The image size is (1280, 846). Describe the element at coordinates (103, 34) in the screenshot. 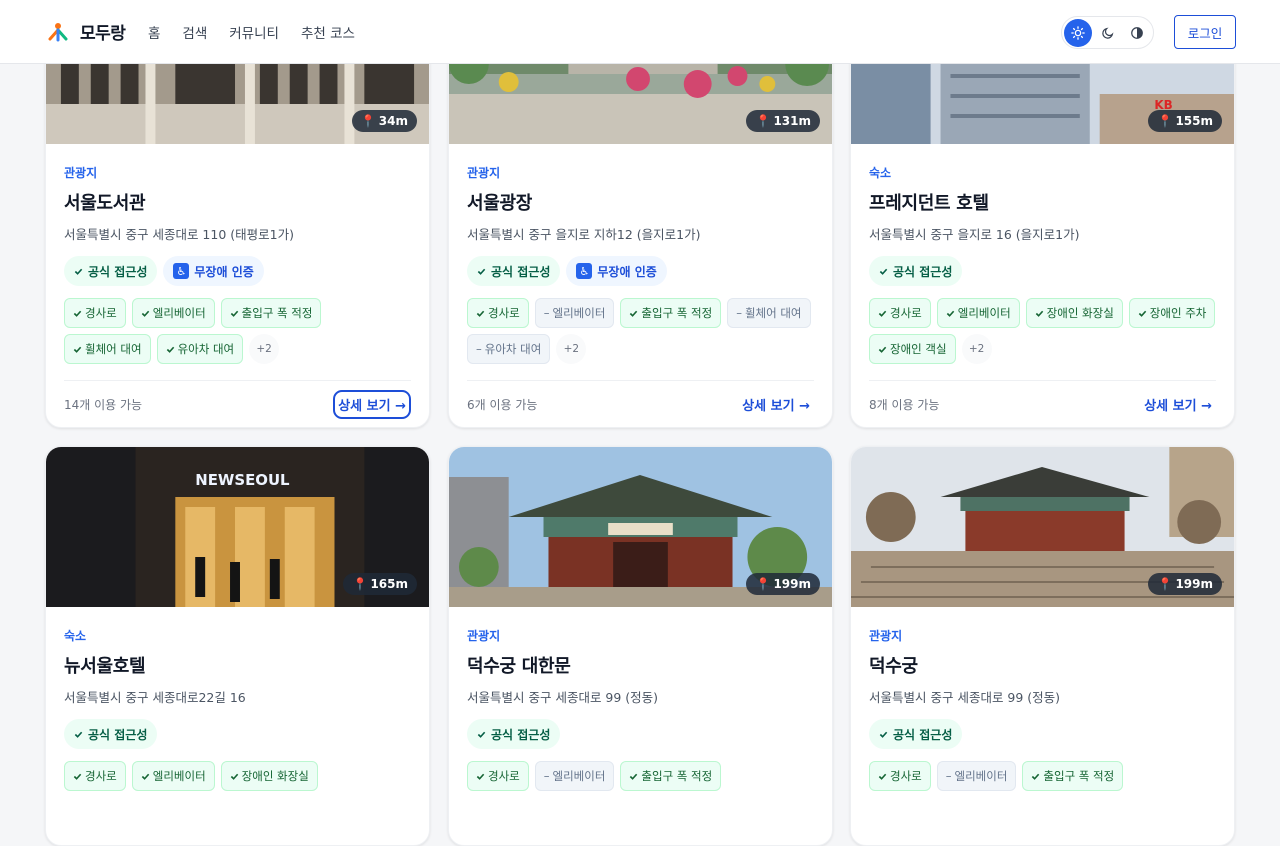

I see `logo-text: 모두랑` at that location.